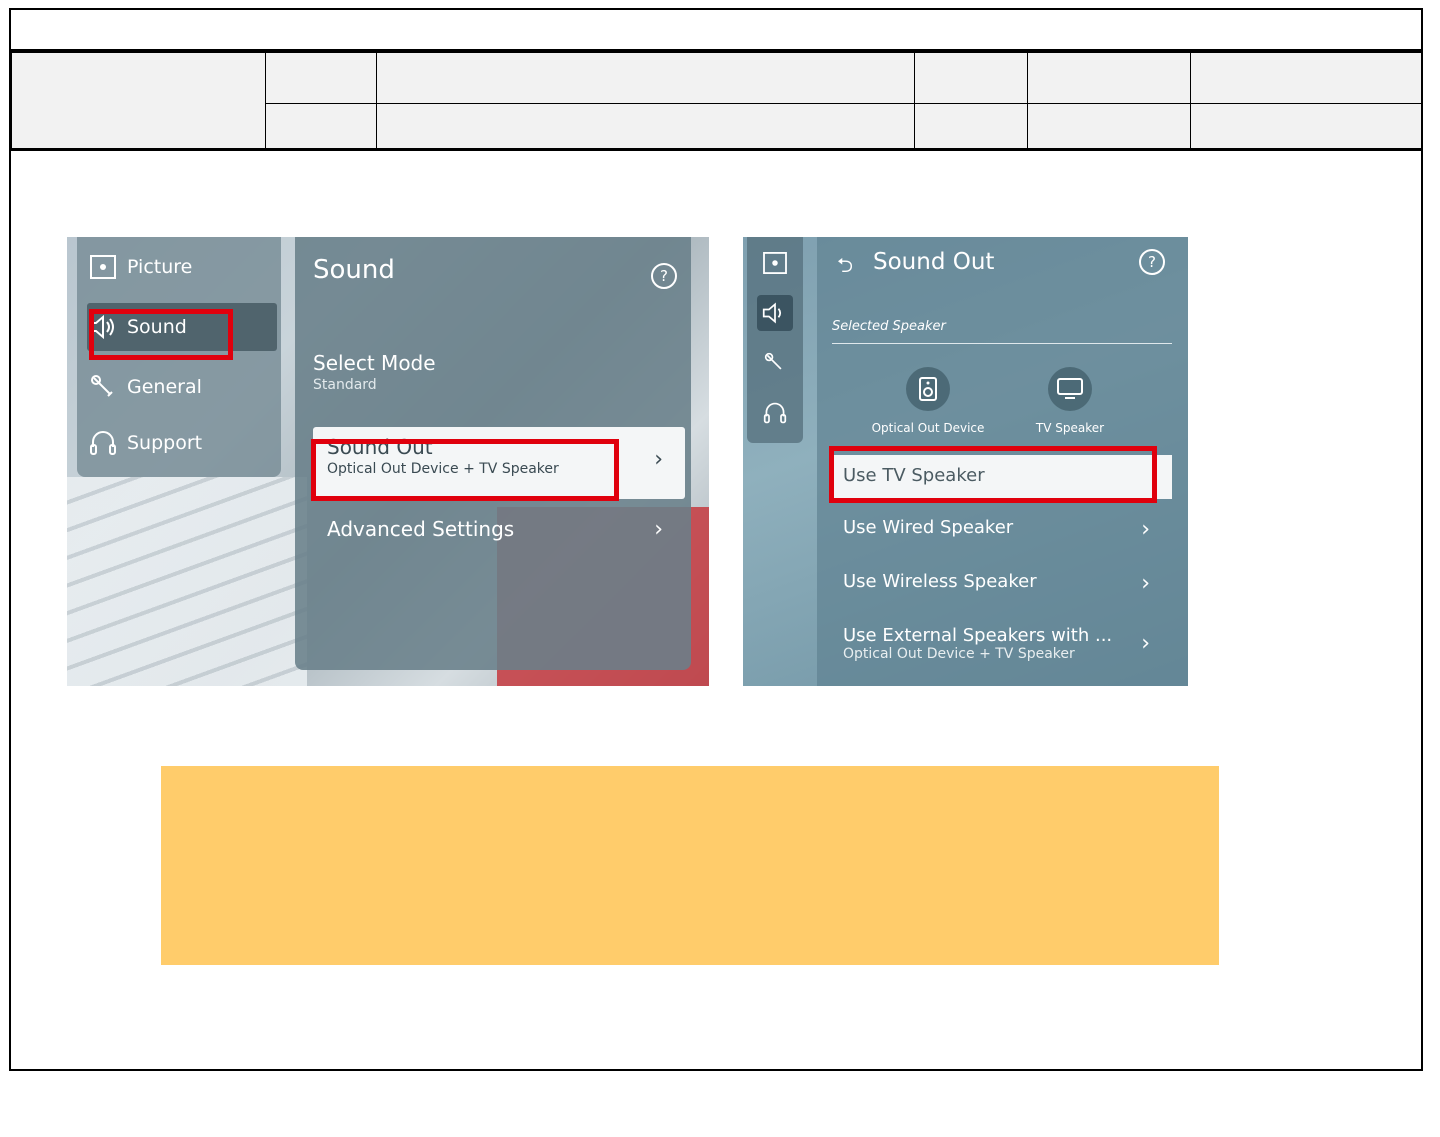 This screenshot has width=1440, height=1137. Describe the element at coordinates (716, 149) in the screenshot. I see `header-divider` at that location.